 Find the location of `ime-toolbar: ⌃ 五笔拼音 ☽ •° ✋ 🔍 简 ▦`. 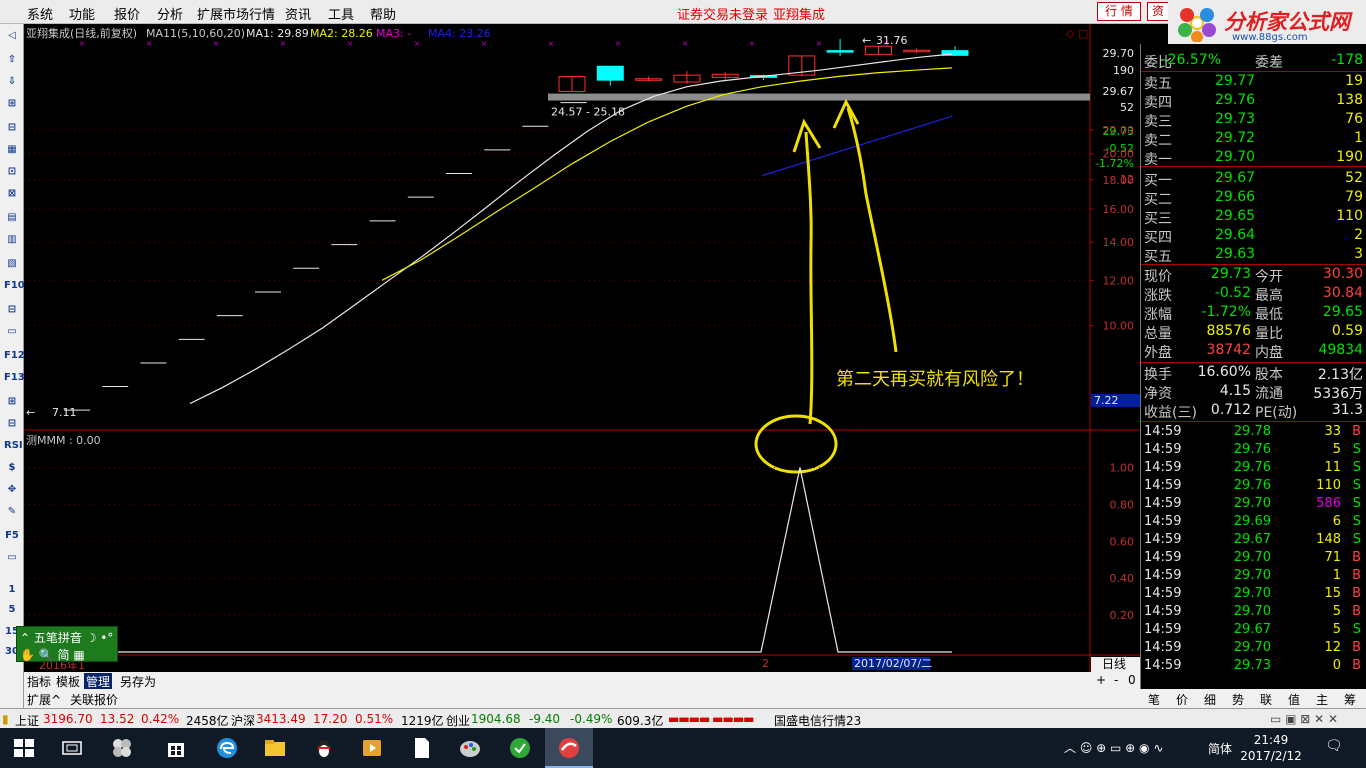

ime-toolbar: ⌃ 五笔拼音 ☽ •° ✋ 🔍 简 ▦ is located at coordinates (67, 644).